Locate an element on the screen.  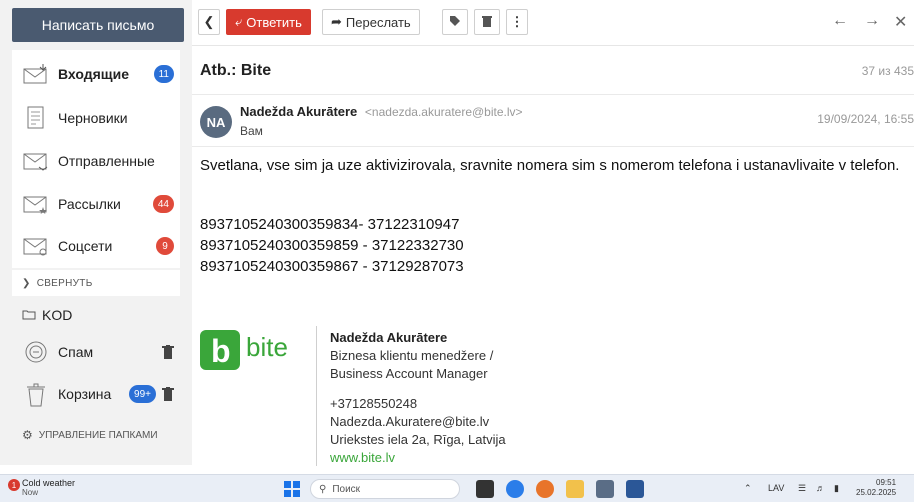
sim-line: 8937105240300359834- 37122310947 is located at coordinates (330, 224).